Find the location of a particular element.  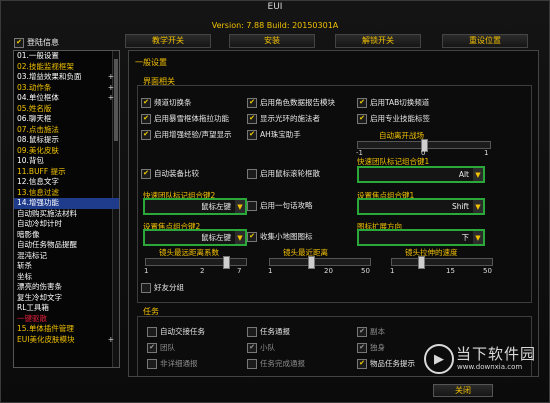

sidebar-item: 14.增强功能 is located at coordinates (66, 203).